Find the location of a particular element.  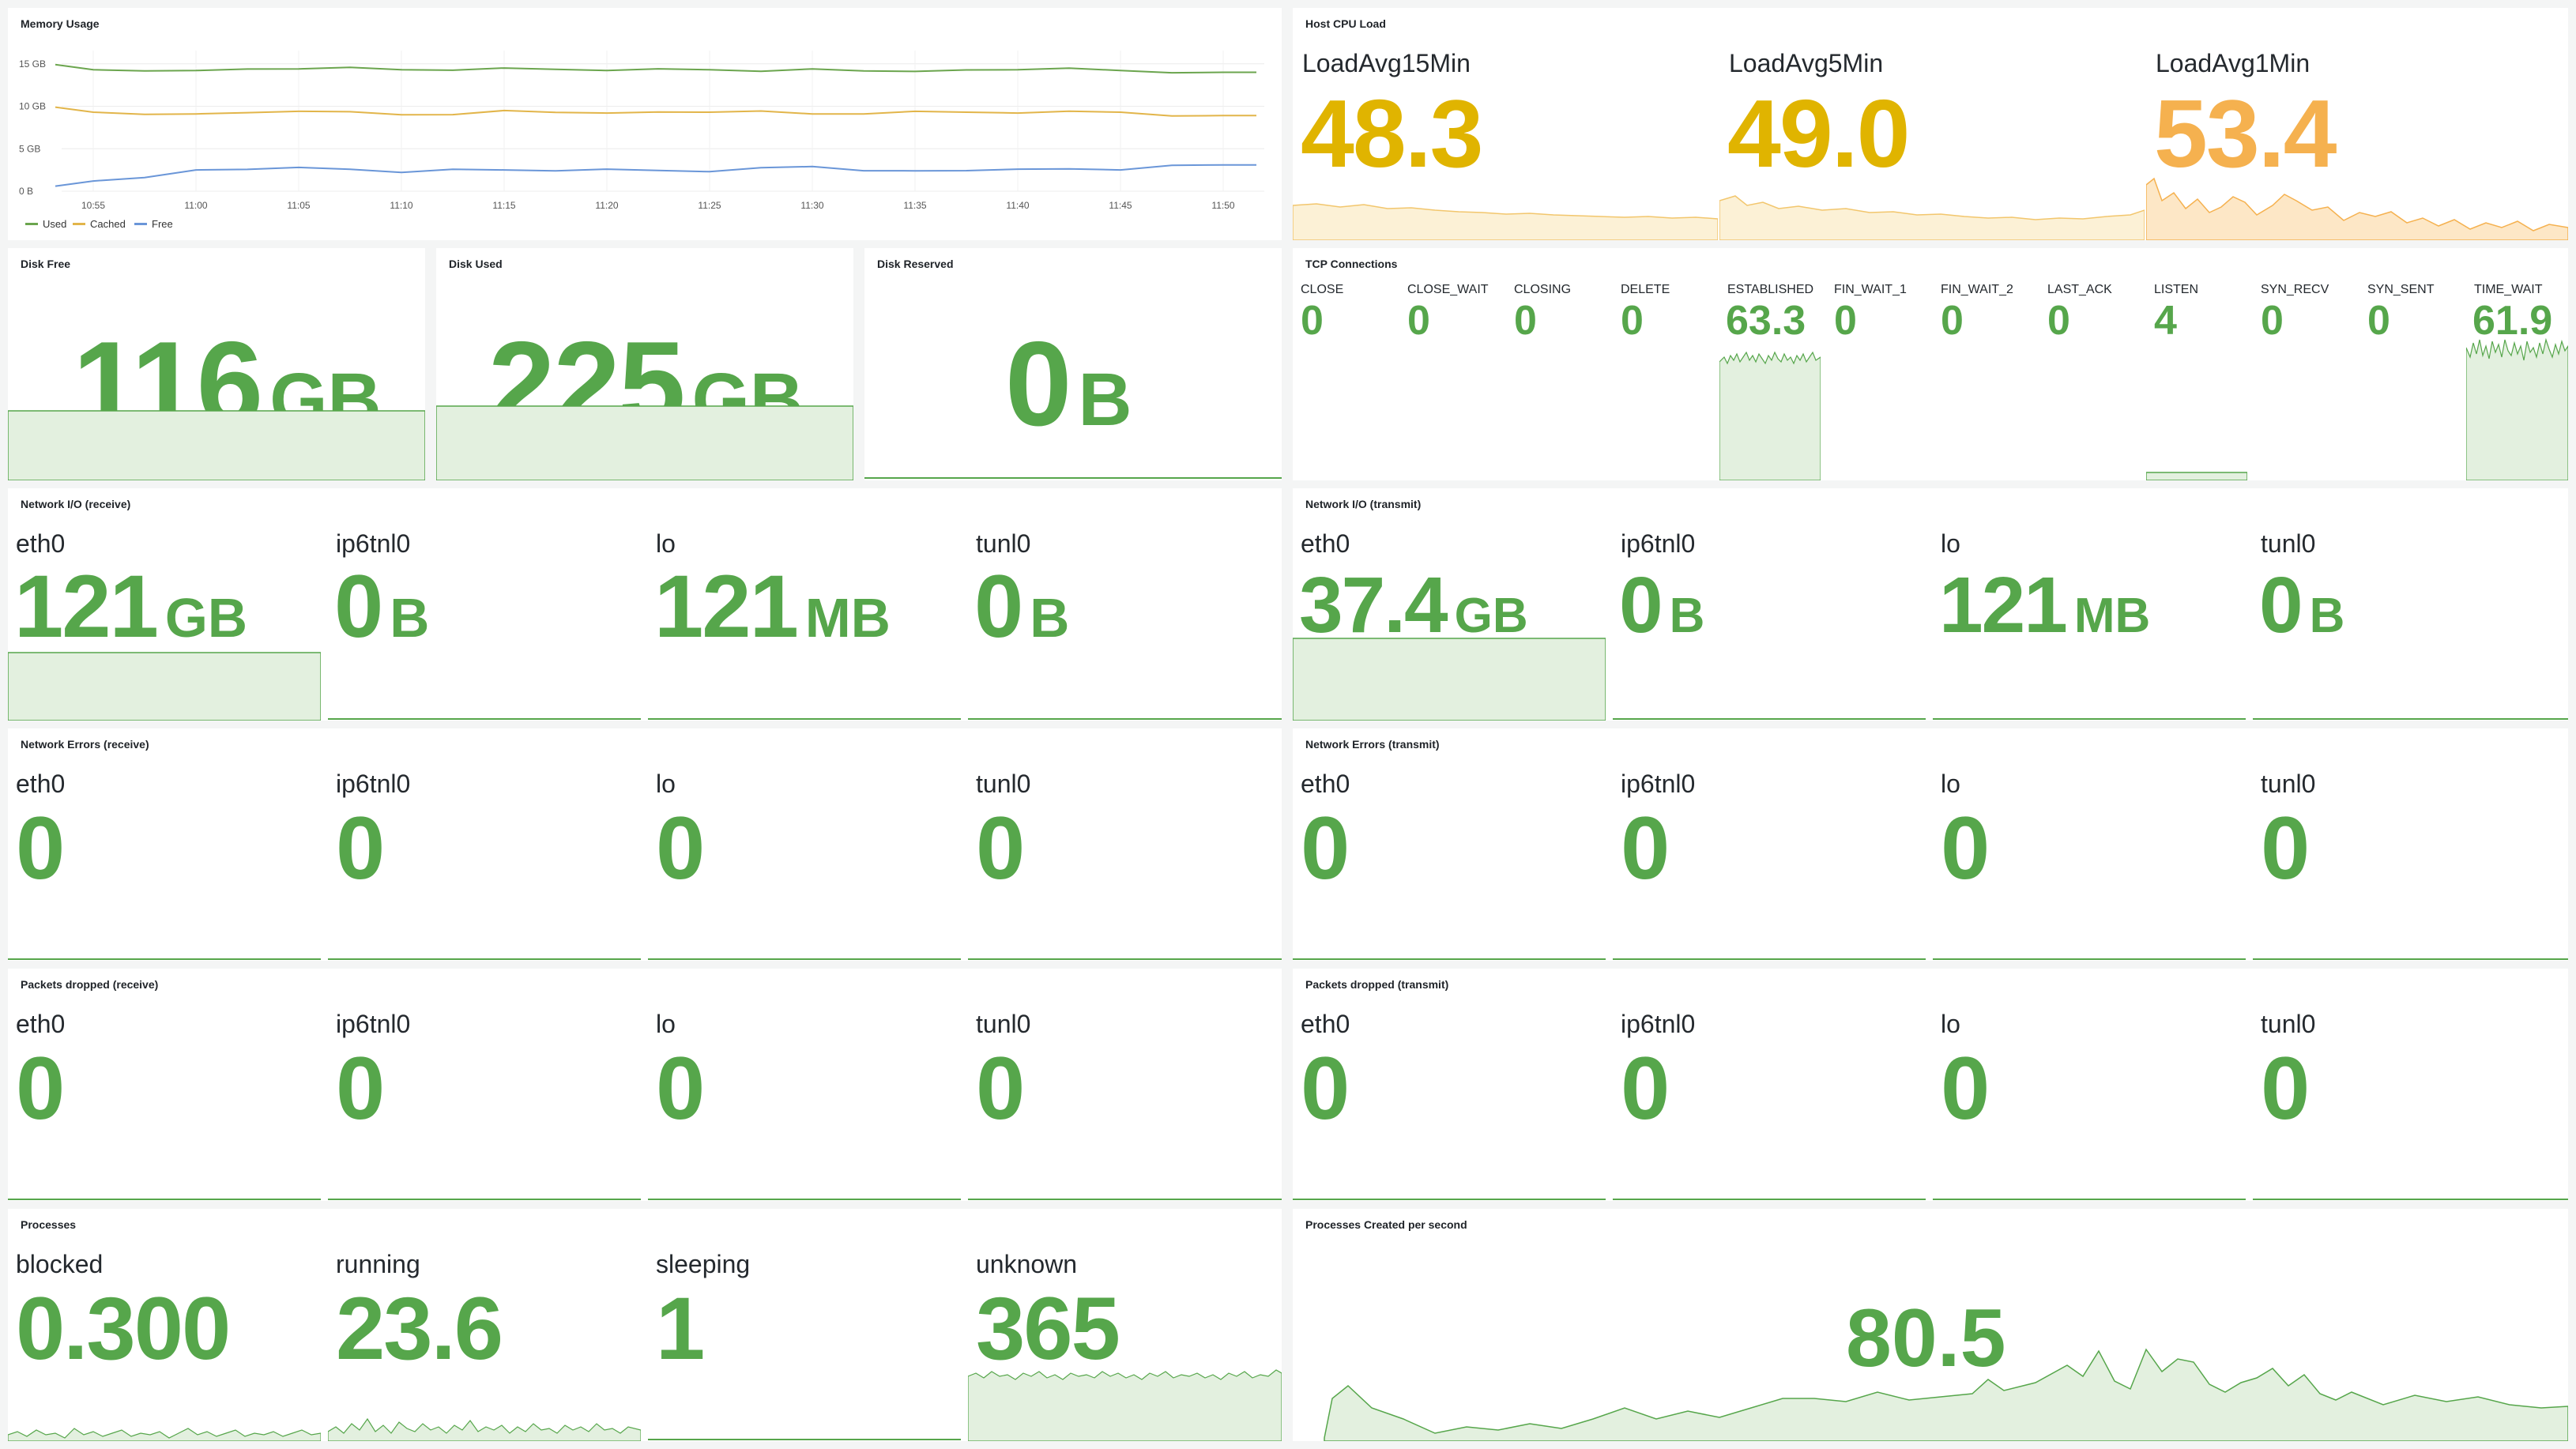

stat-label: LAST_ACK is located at coordinates (2079, 290).